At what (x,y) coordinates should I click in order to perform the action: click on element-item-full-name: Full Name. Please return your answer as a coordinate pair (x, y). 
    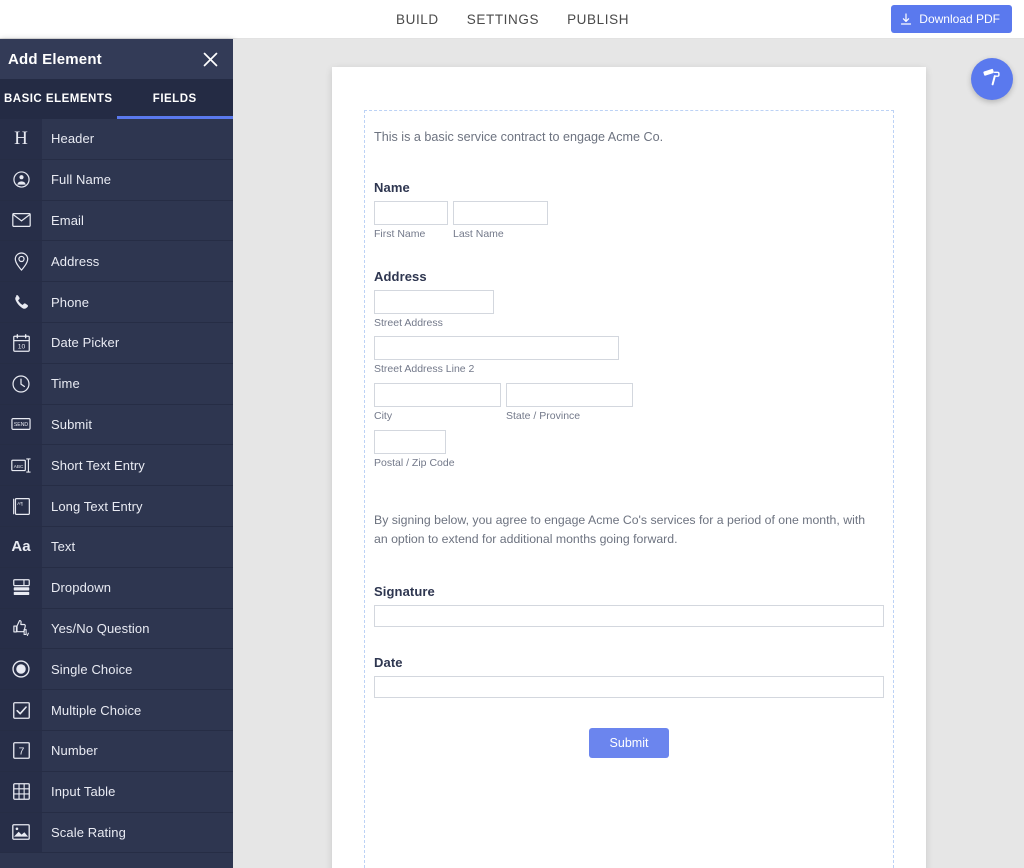
    Looking at the image, I should click on (116, 180).